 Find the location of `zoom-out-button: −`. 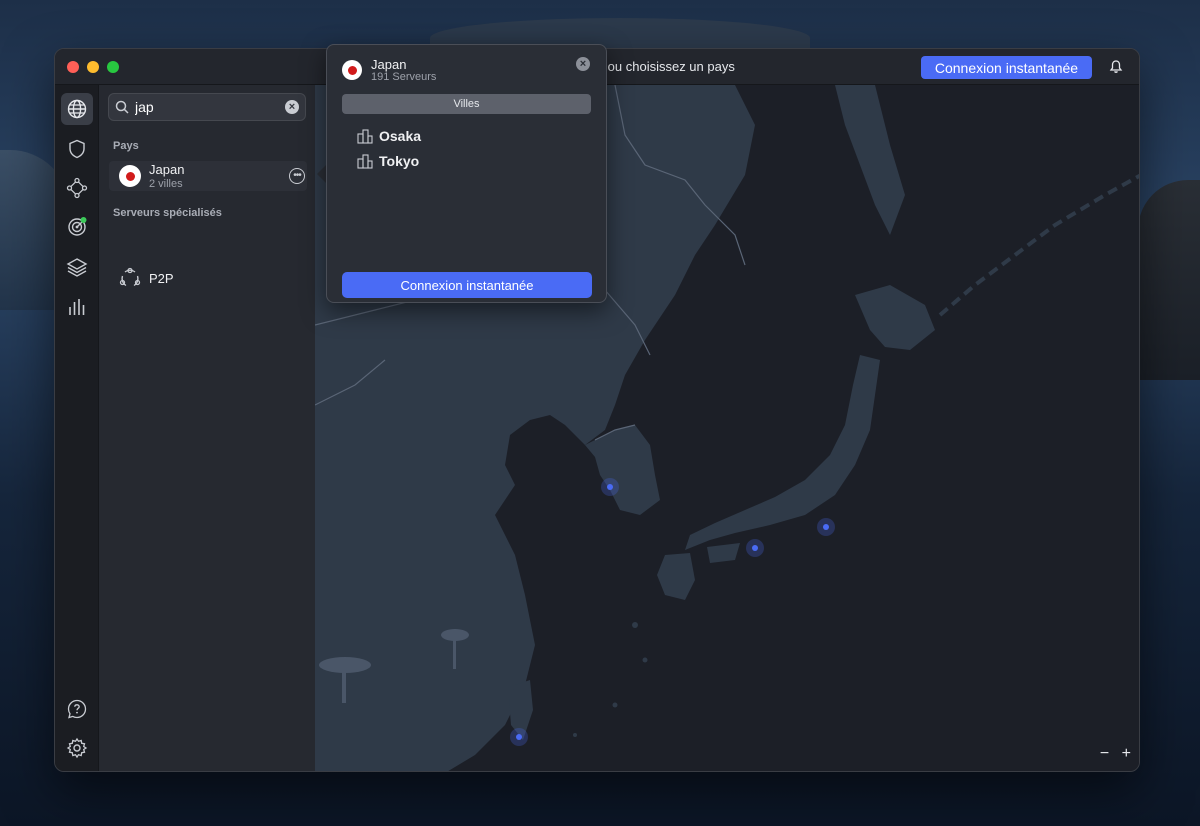

zoom-out-button: − is located at coordinates (1104, 753).